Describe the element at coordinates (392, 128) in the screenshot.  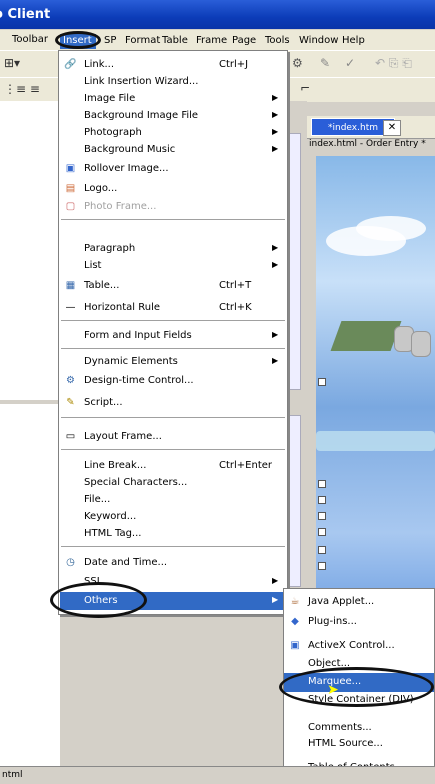
I see `close-icon: ✕` at that location.